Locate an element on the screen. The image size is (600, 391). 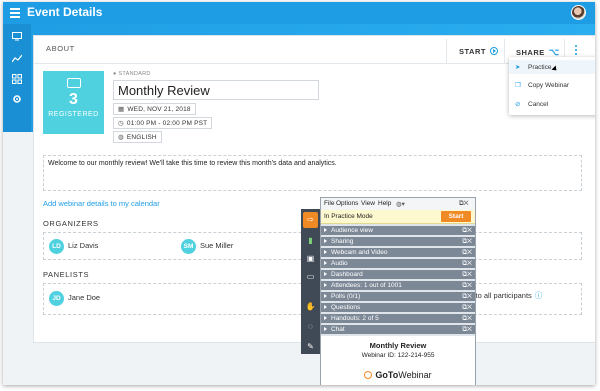
panelist-item: JD Jane Doe is located at coordinates (74, 298).